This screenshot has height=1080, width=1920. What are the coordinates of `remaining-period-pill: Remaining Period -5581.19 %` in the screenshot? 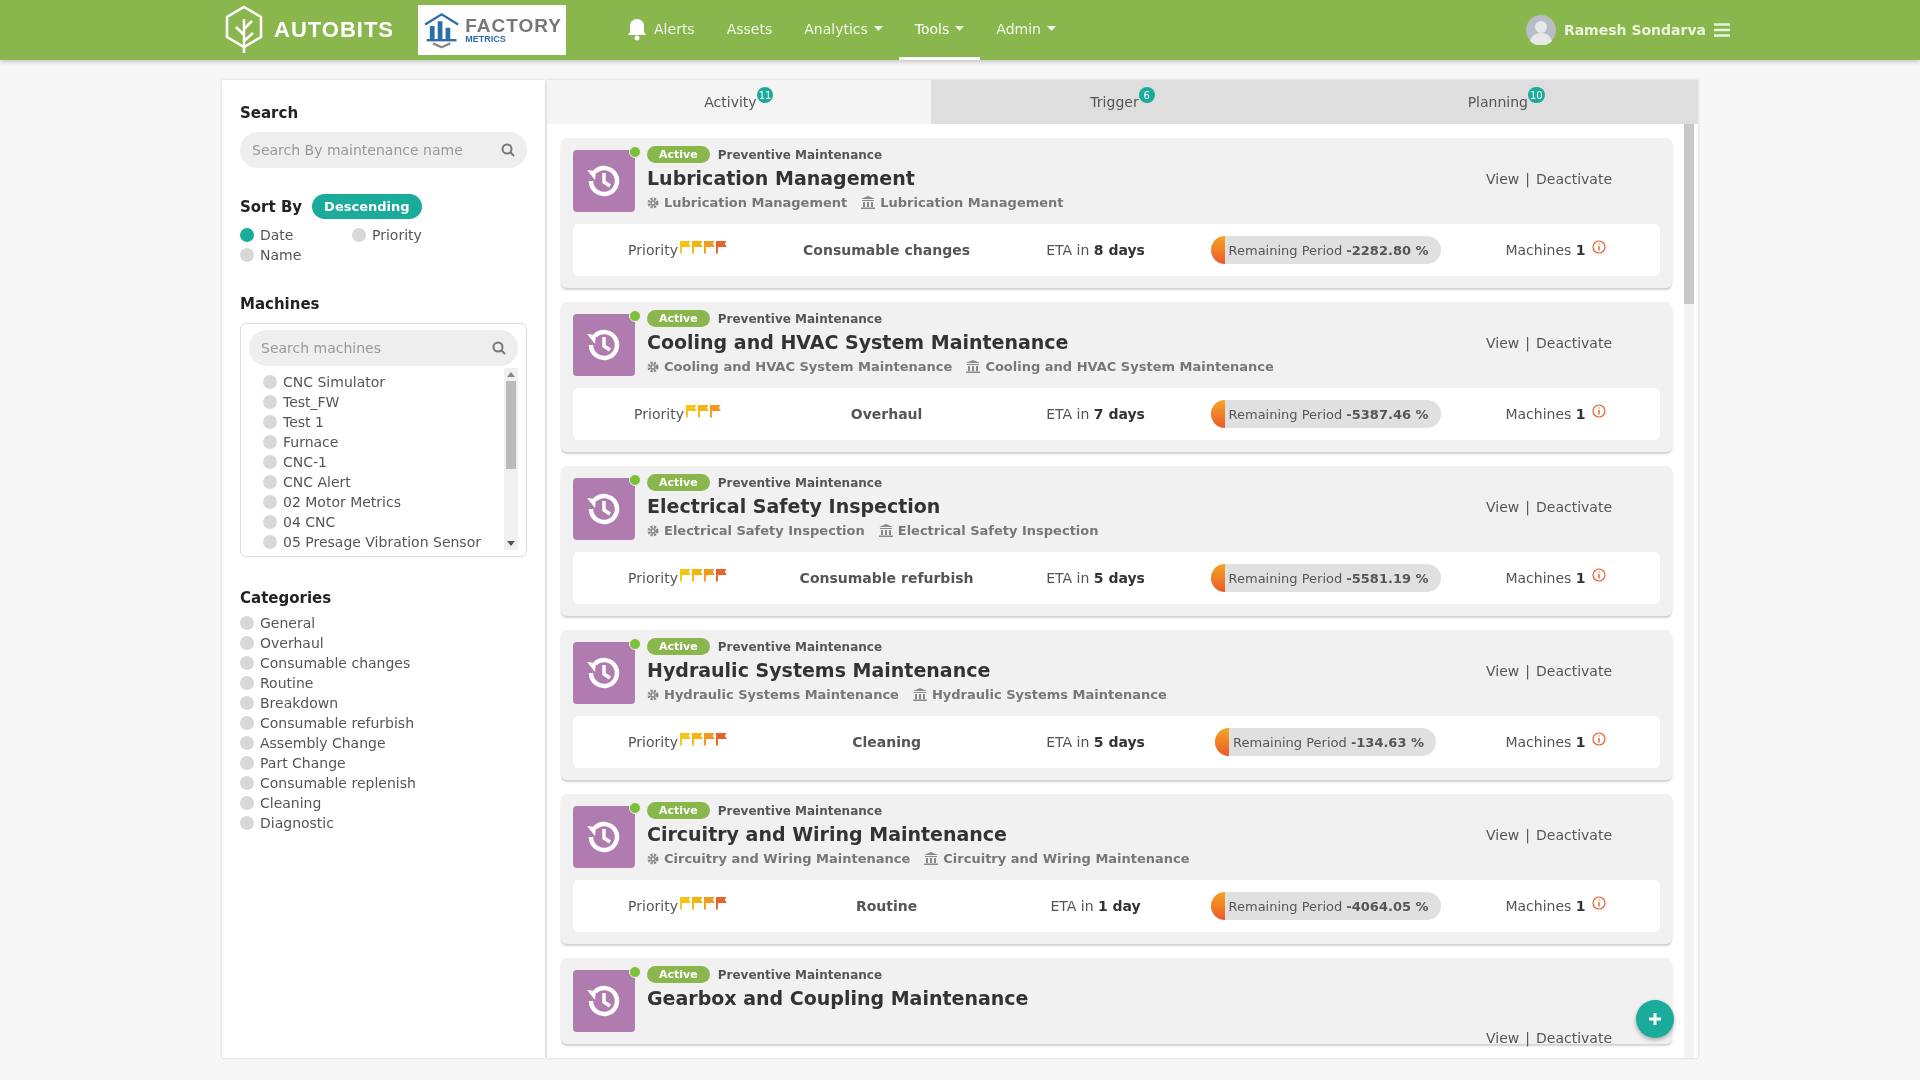 It's located at (1325, 578).